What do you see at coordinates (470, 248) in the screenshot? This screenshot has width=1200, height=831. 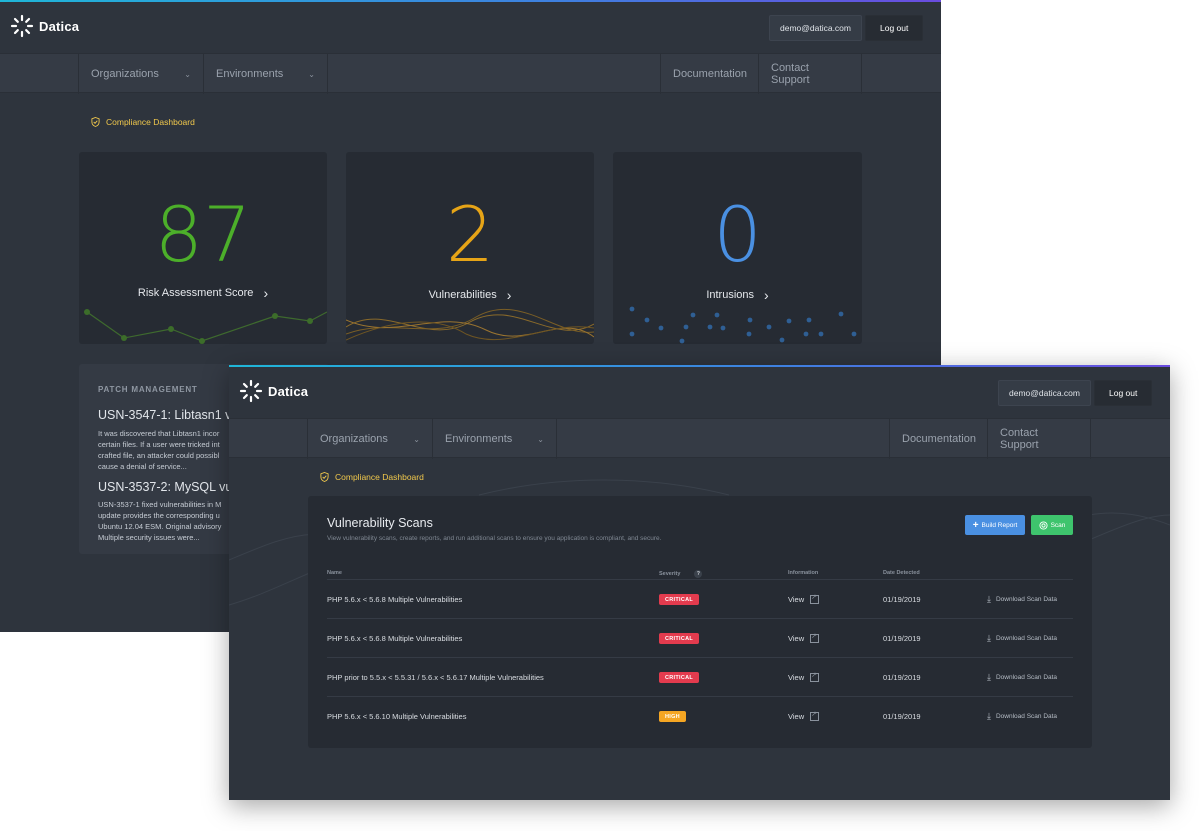 I see `vulnerabilities-card: 2 Vulnerabilities ›` at bounding box center [470, 248].